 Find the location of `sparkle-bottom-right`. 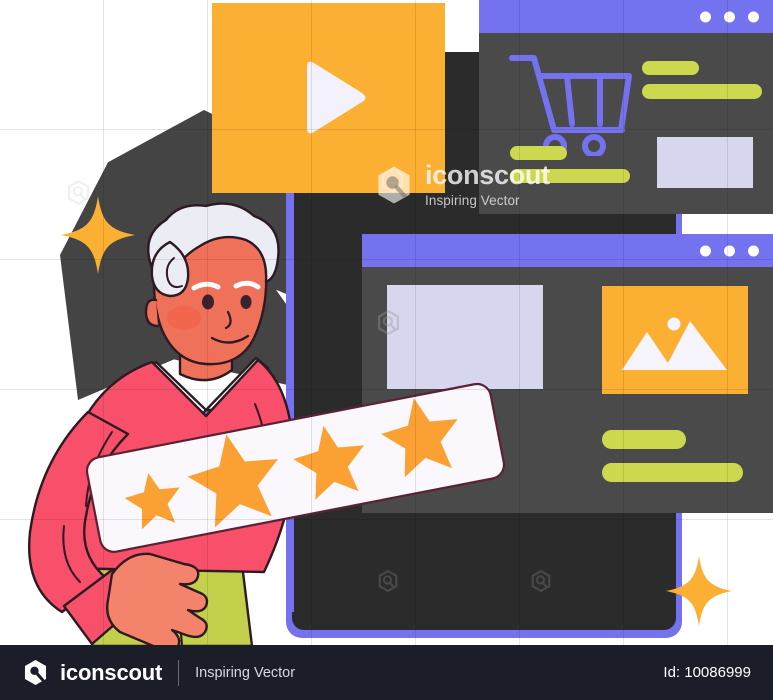

sparkle-bottom-right is located at coordinates (699, 591).